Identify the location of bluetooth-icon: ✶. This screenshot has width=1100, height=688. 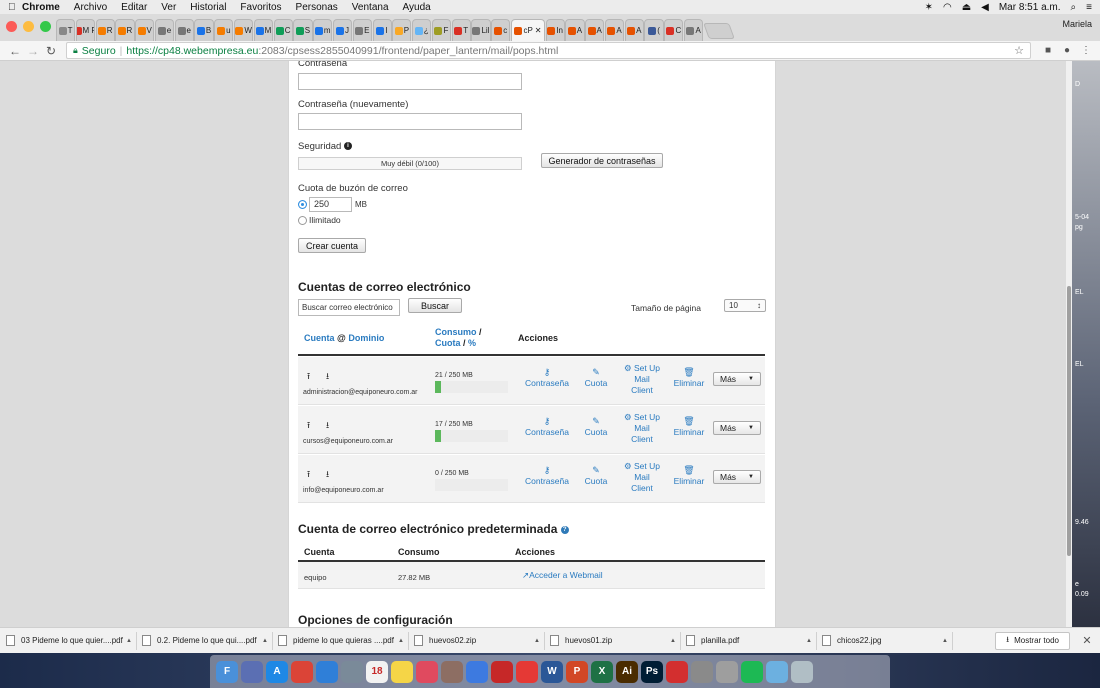
(929, 7).